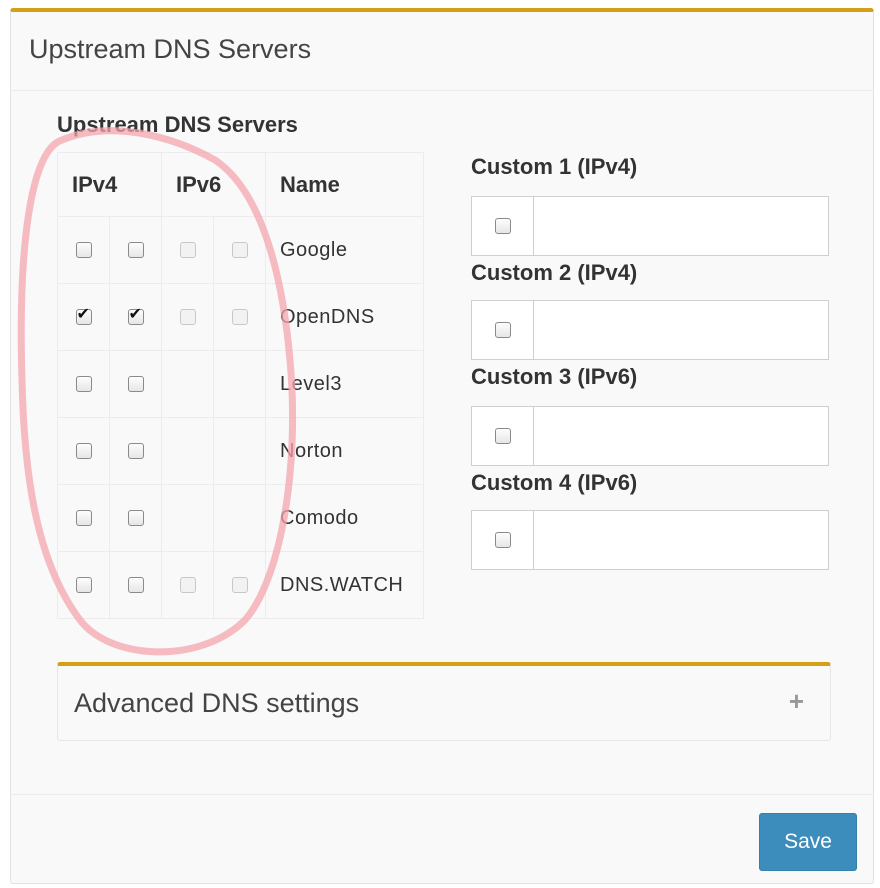  Describe the element at coordinates (681, 540) in the screenshot. I see `custom-4-input` at that location.